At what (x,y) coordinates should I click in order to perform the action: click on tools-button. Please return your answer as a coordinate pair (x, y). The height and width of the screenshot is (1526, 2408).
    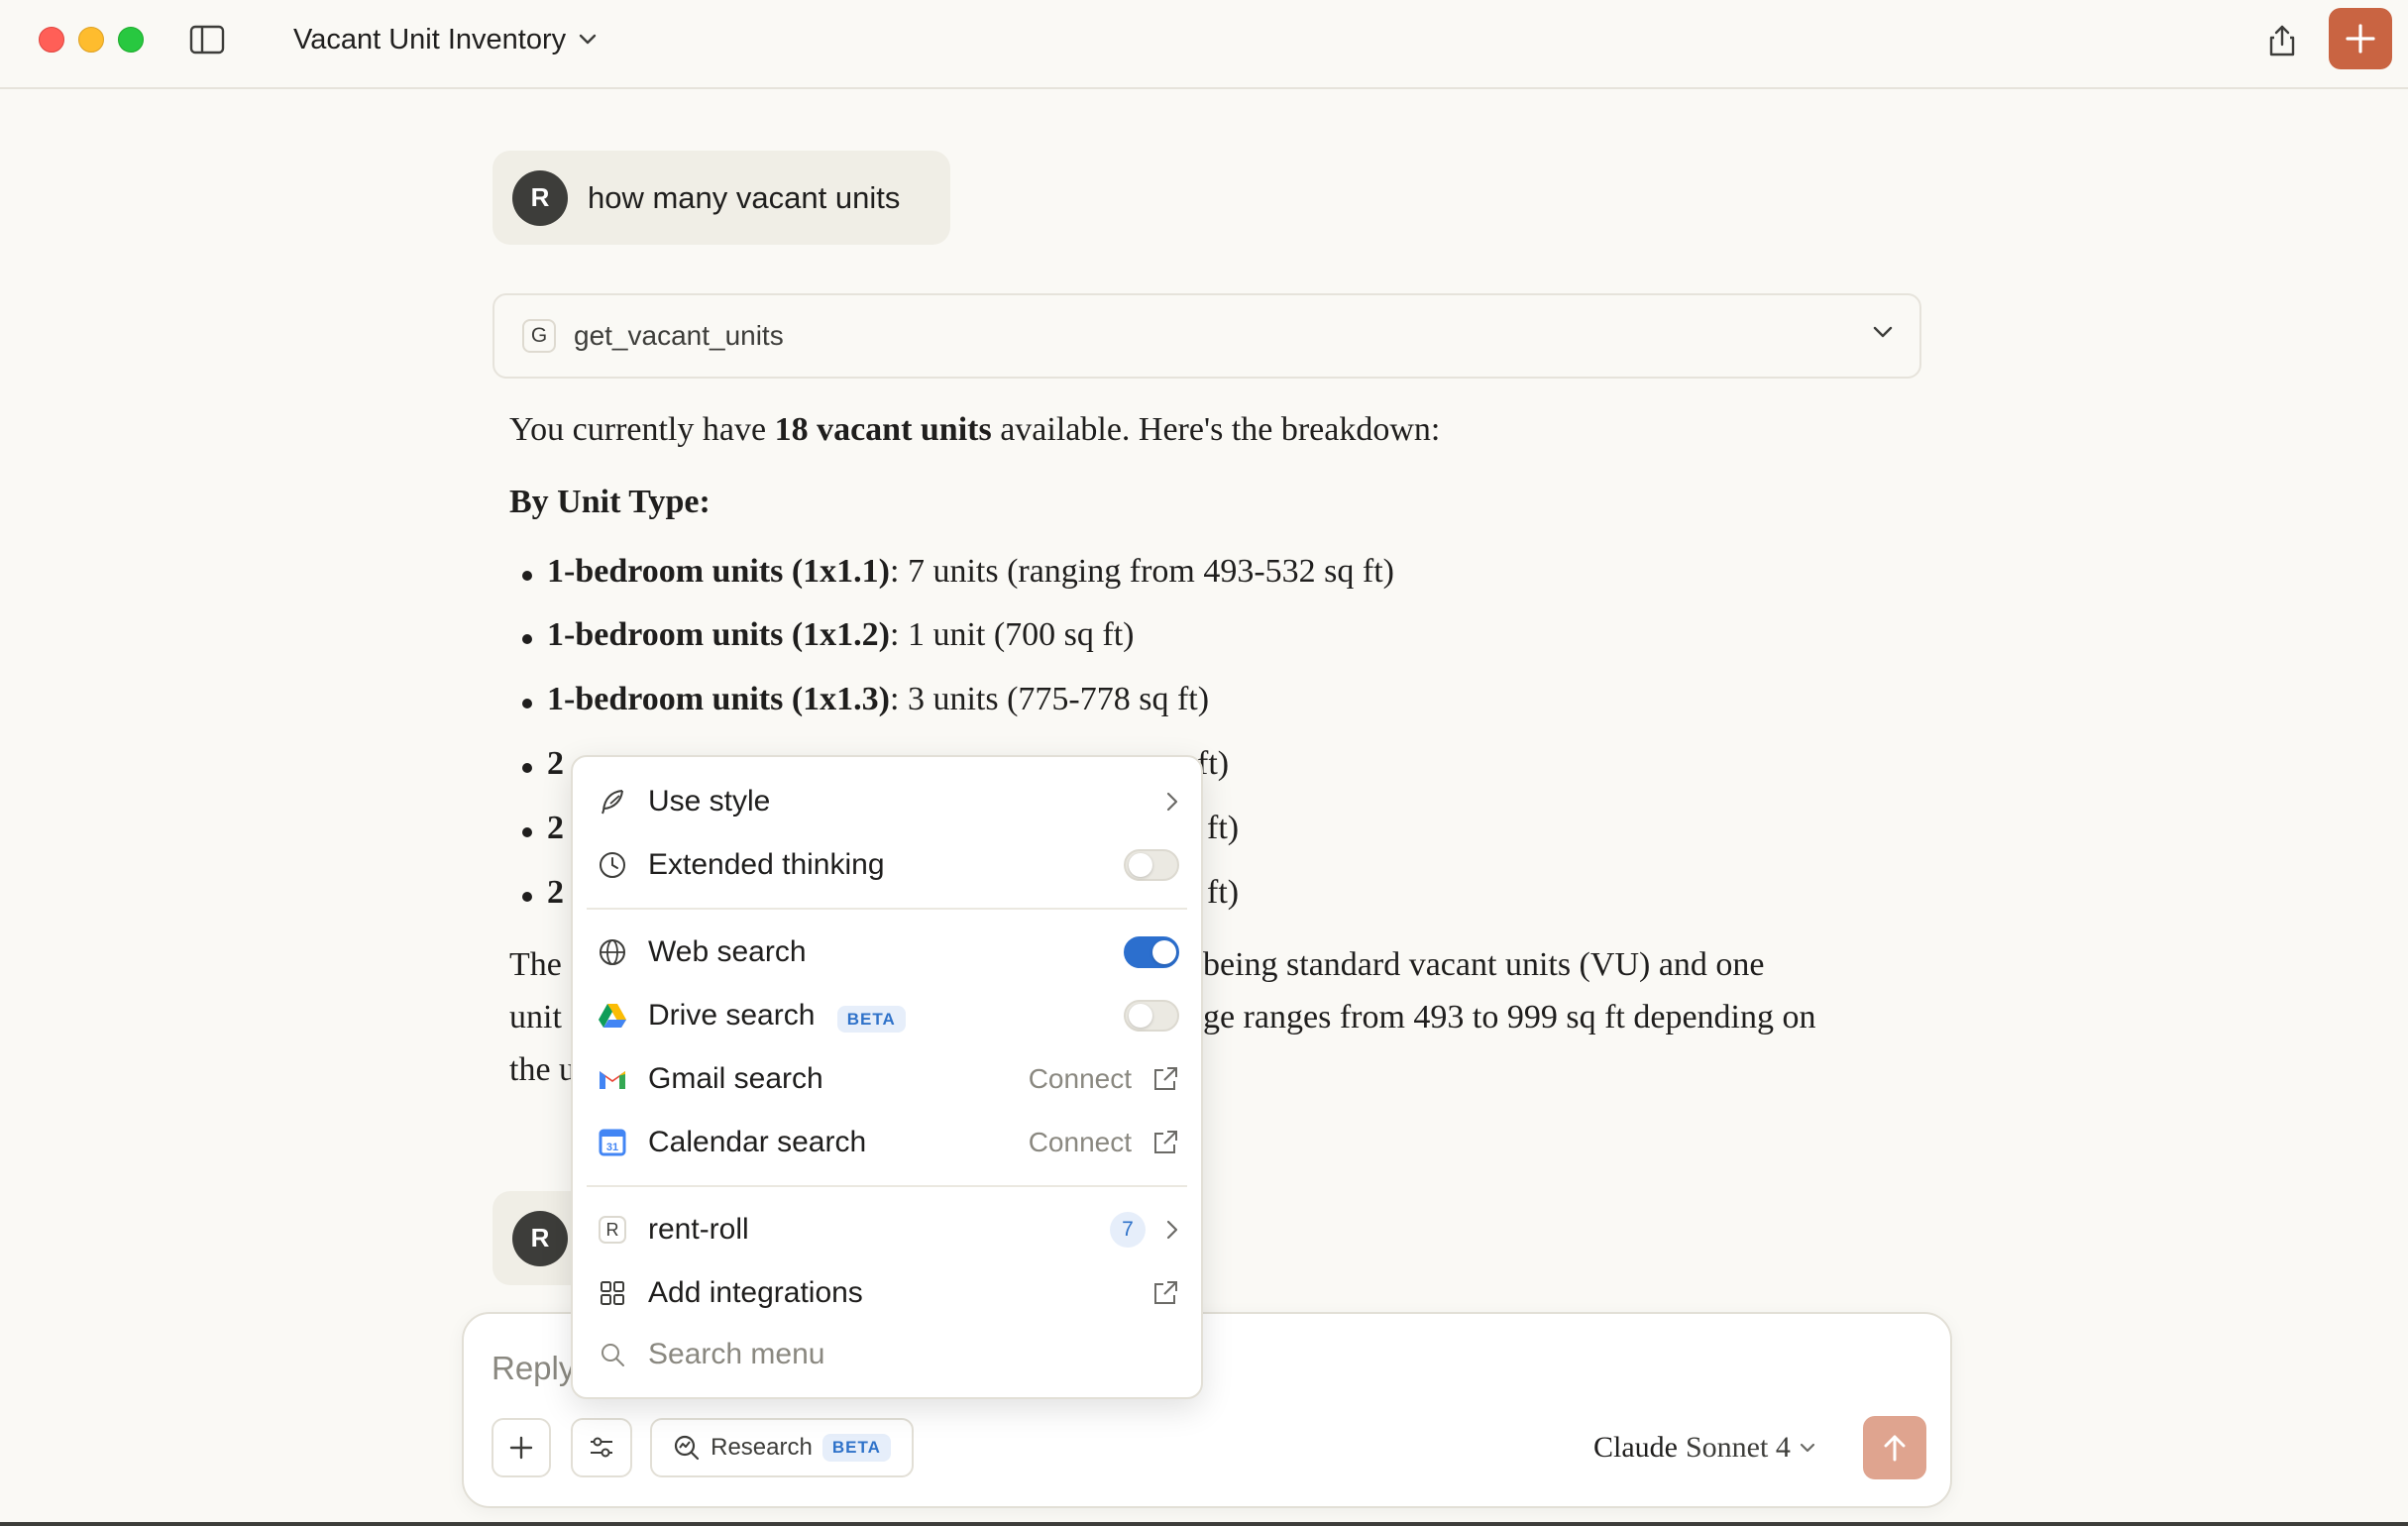
    Looking at the image, I should click on (601, 1447).